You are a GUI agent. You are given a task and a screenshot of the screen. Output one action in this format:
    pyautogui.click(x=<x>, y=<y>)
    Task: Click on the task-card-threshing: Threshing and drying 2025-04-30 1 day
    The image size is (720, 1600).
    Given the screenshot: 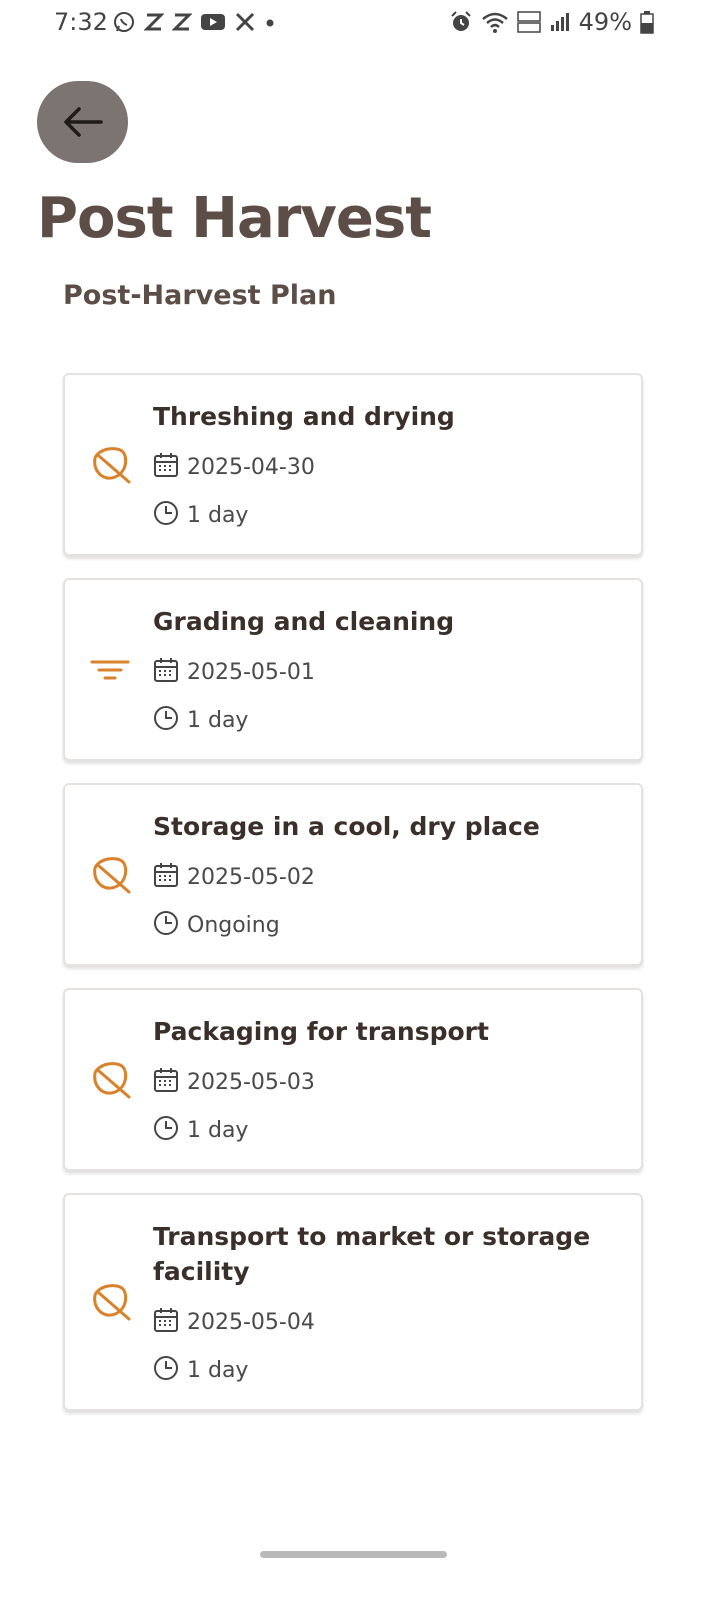 What is the action you would take?
    pyautogui.click(x=353, y=464)
    